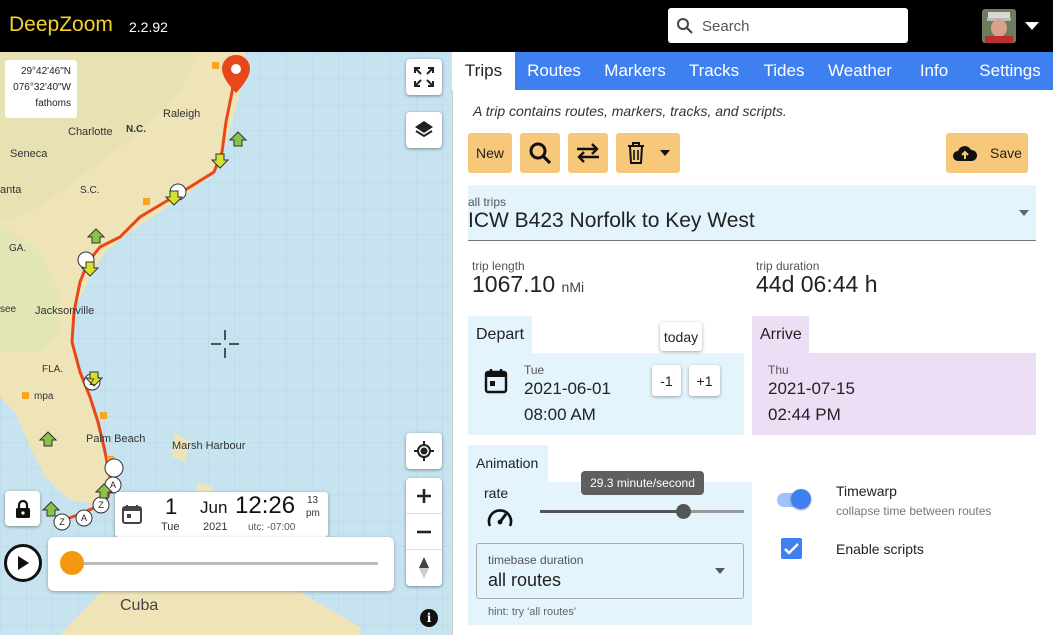 The height and width of the screenshot is (635, 1053). I want to click on arrive-date: 2021-07-15, so click(811, 388).